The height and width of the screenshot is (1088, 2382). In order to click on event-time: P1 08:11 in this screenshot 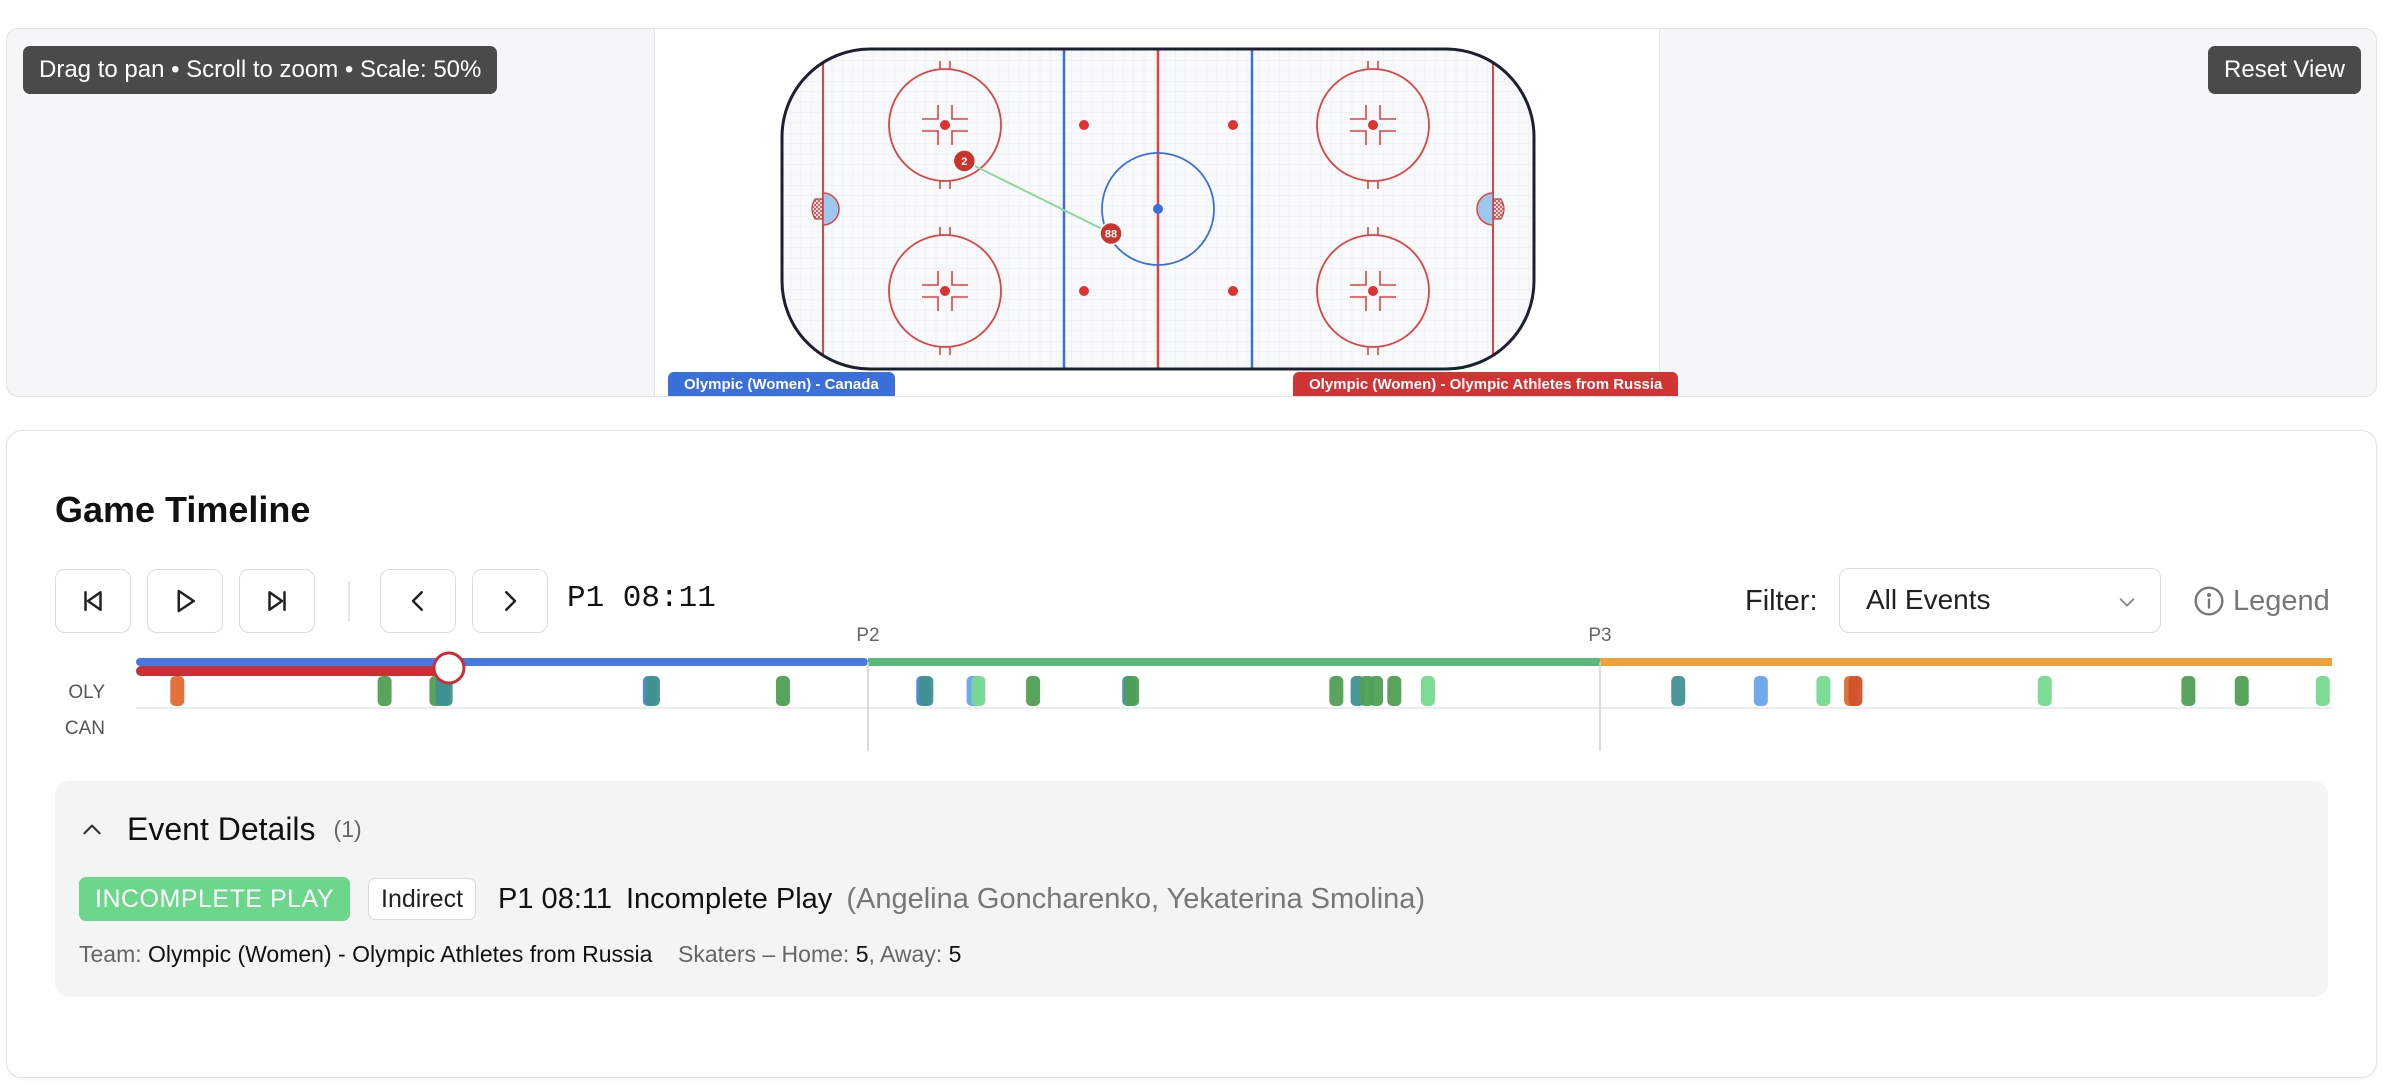, I will do `click(555, 898)`.